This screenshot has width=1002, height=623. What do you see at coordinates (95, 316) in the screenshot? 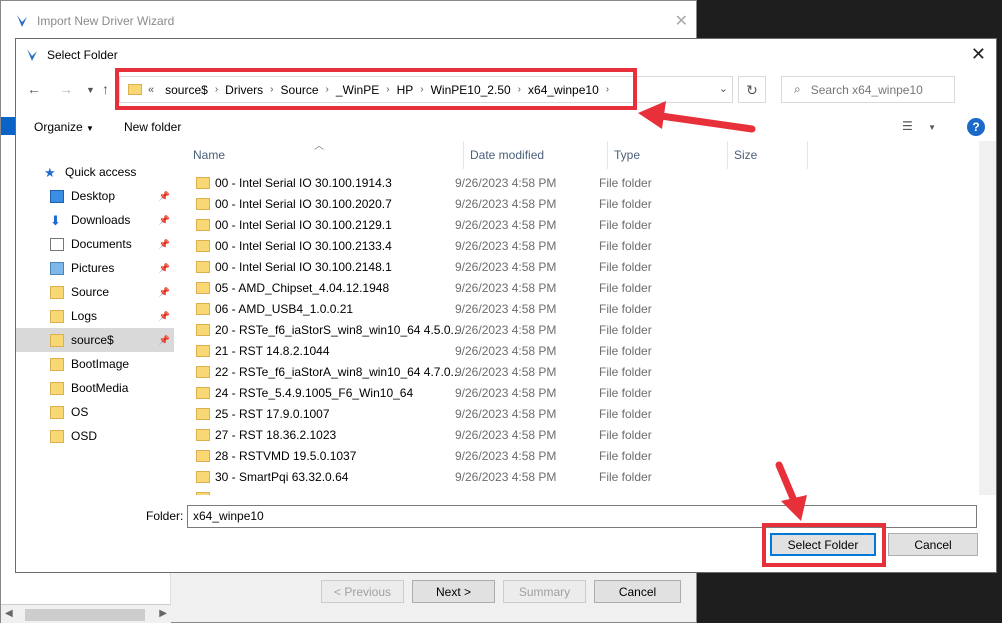
I see `sidebar-item: Logs 📌` at bounding box center [95, 316].